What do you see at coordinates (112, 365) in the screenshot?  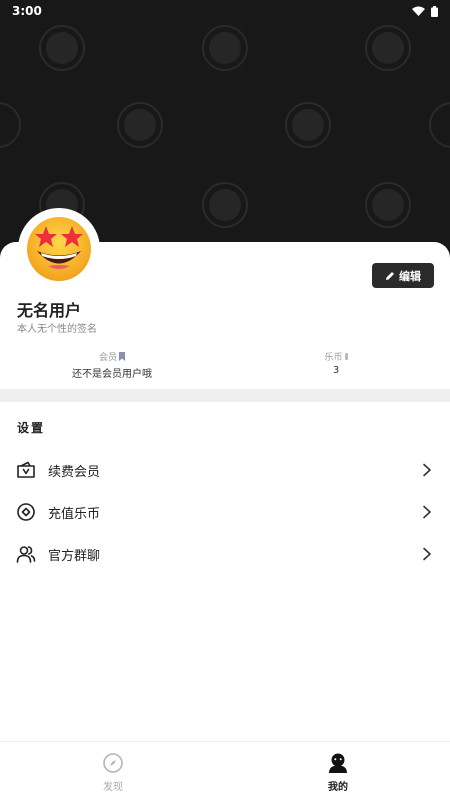 I see `vip-stat: 会员 还不是会员用户哦` at bounding box center [112, 365].